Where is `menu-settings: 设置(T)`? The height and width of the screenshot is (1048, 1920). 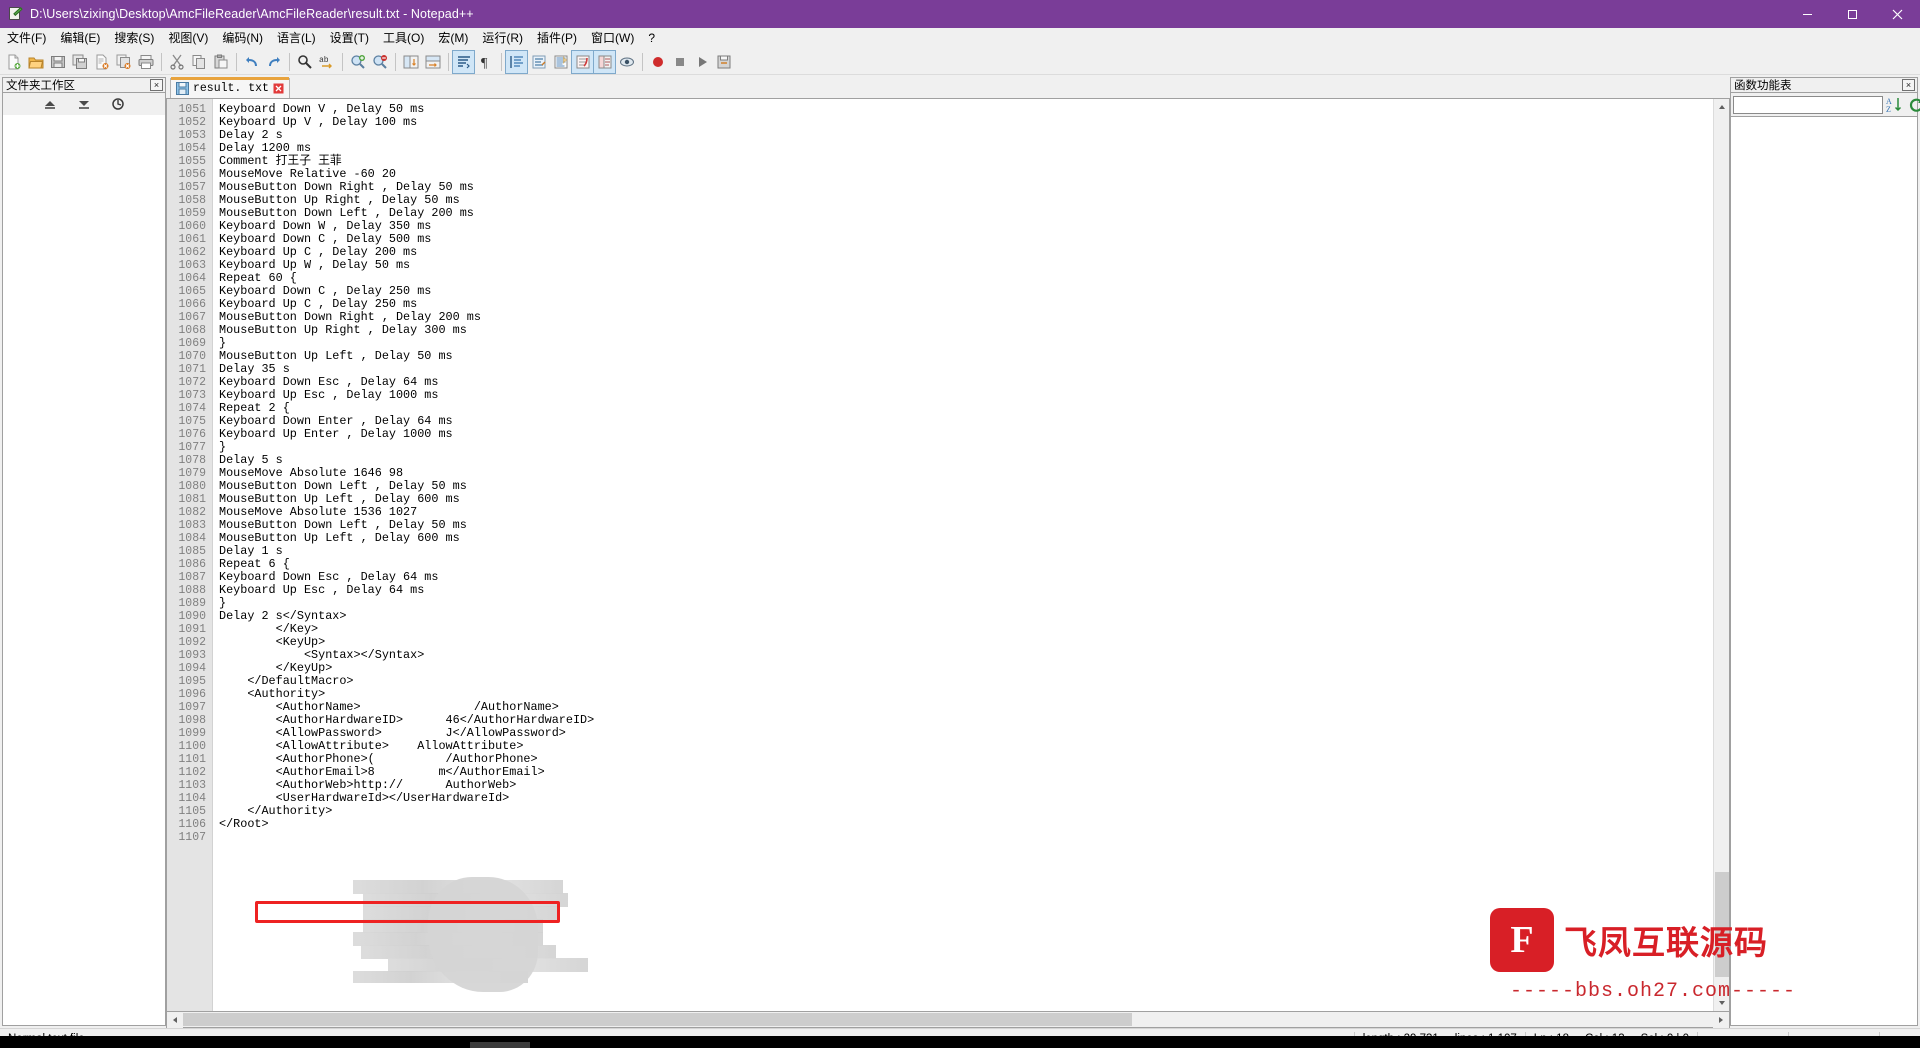 menu-settings: 设置(T) is located at coordinates (349, 38).